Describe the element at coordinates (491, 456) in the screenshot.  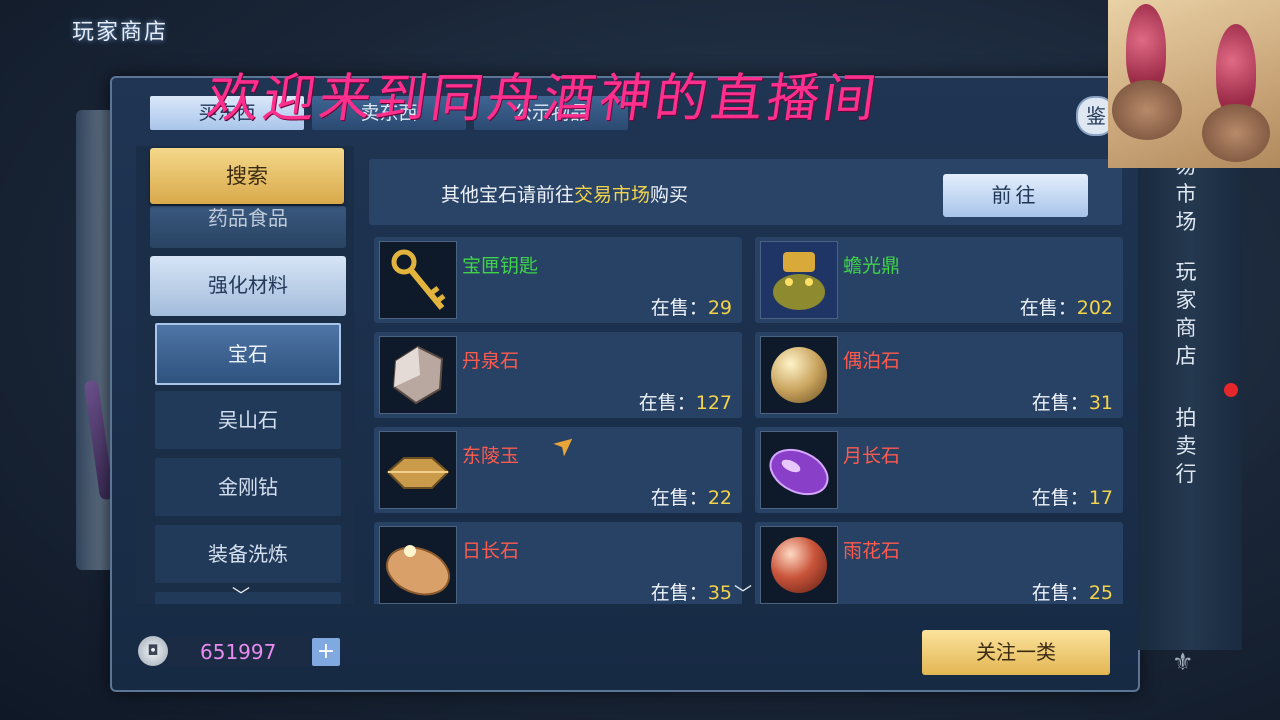
I see `item-name: 东陵玉` at that location.